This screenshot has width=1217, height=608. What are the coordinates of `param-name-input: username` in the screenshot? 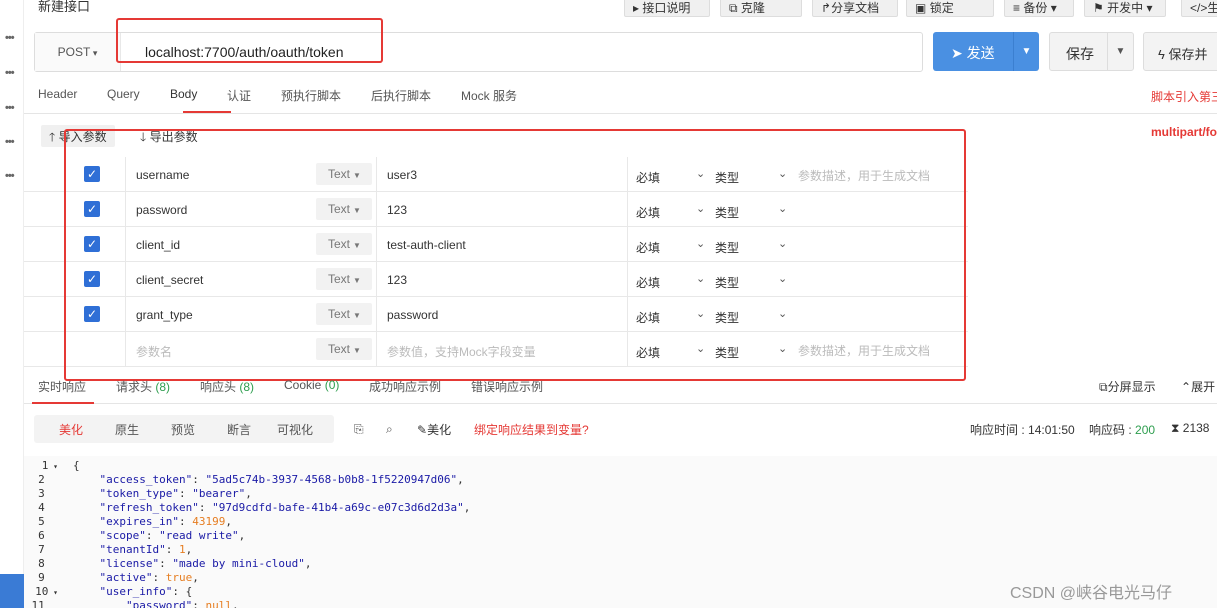 It's located at (162, 175).